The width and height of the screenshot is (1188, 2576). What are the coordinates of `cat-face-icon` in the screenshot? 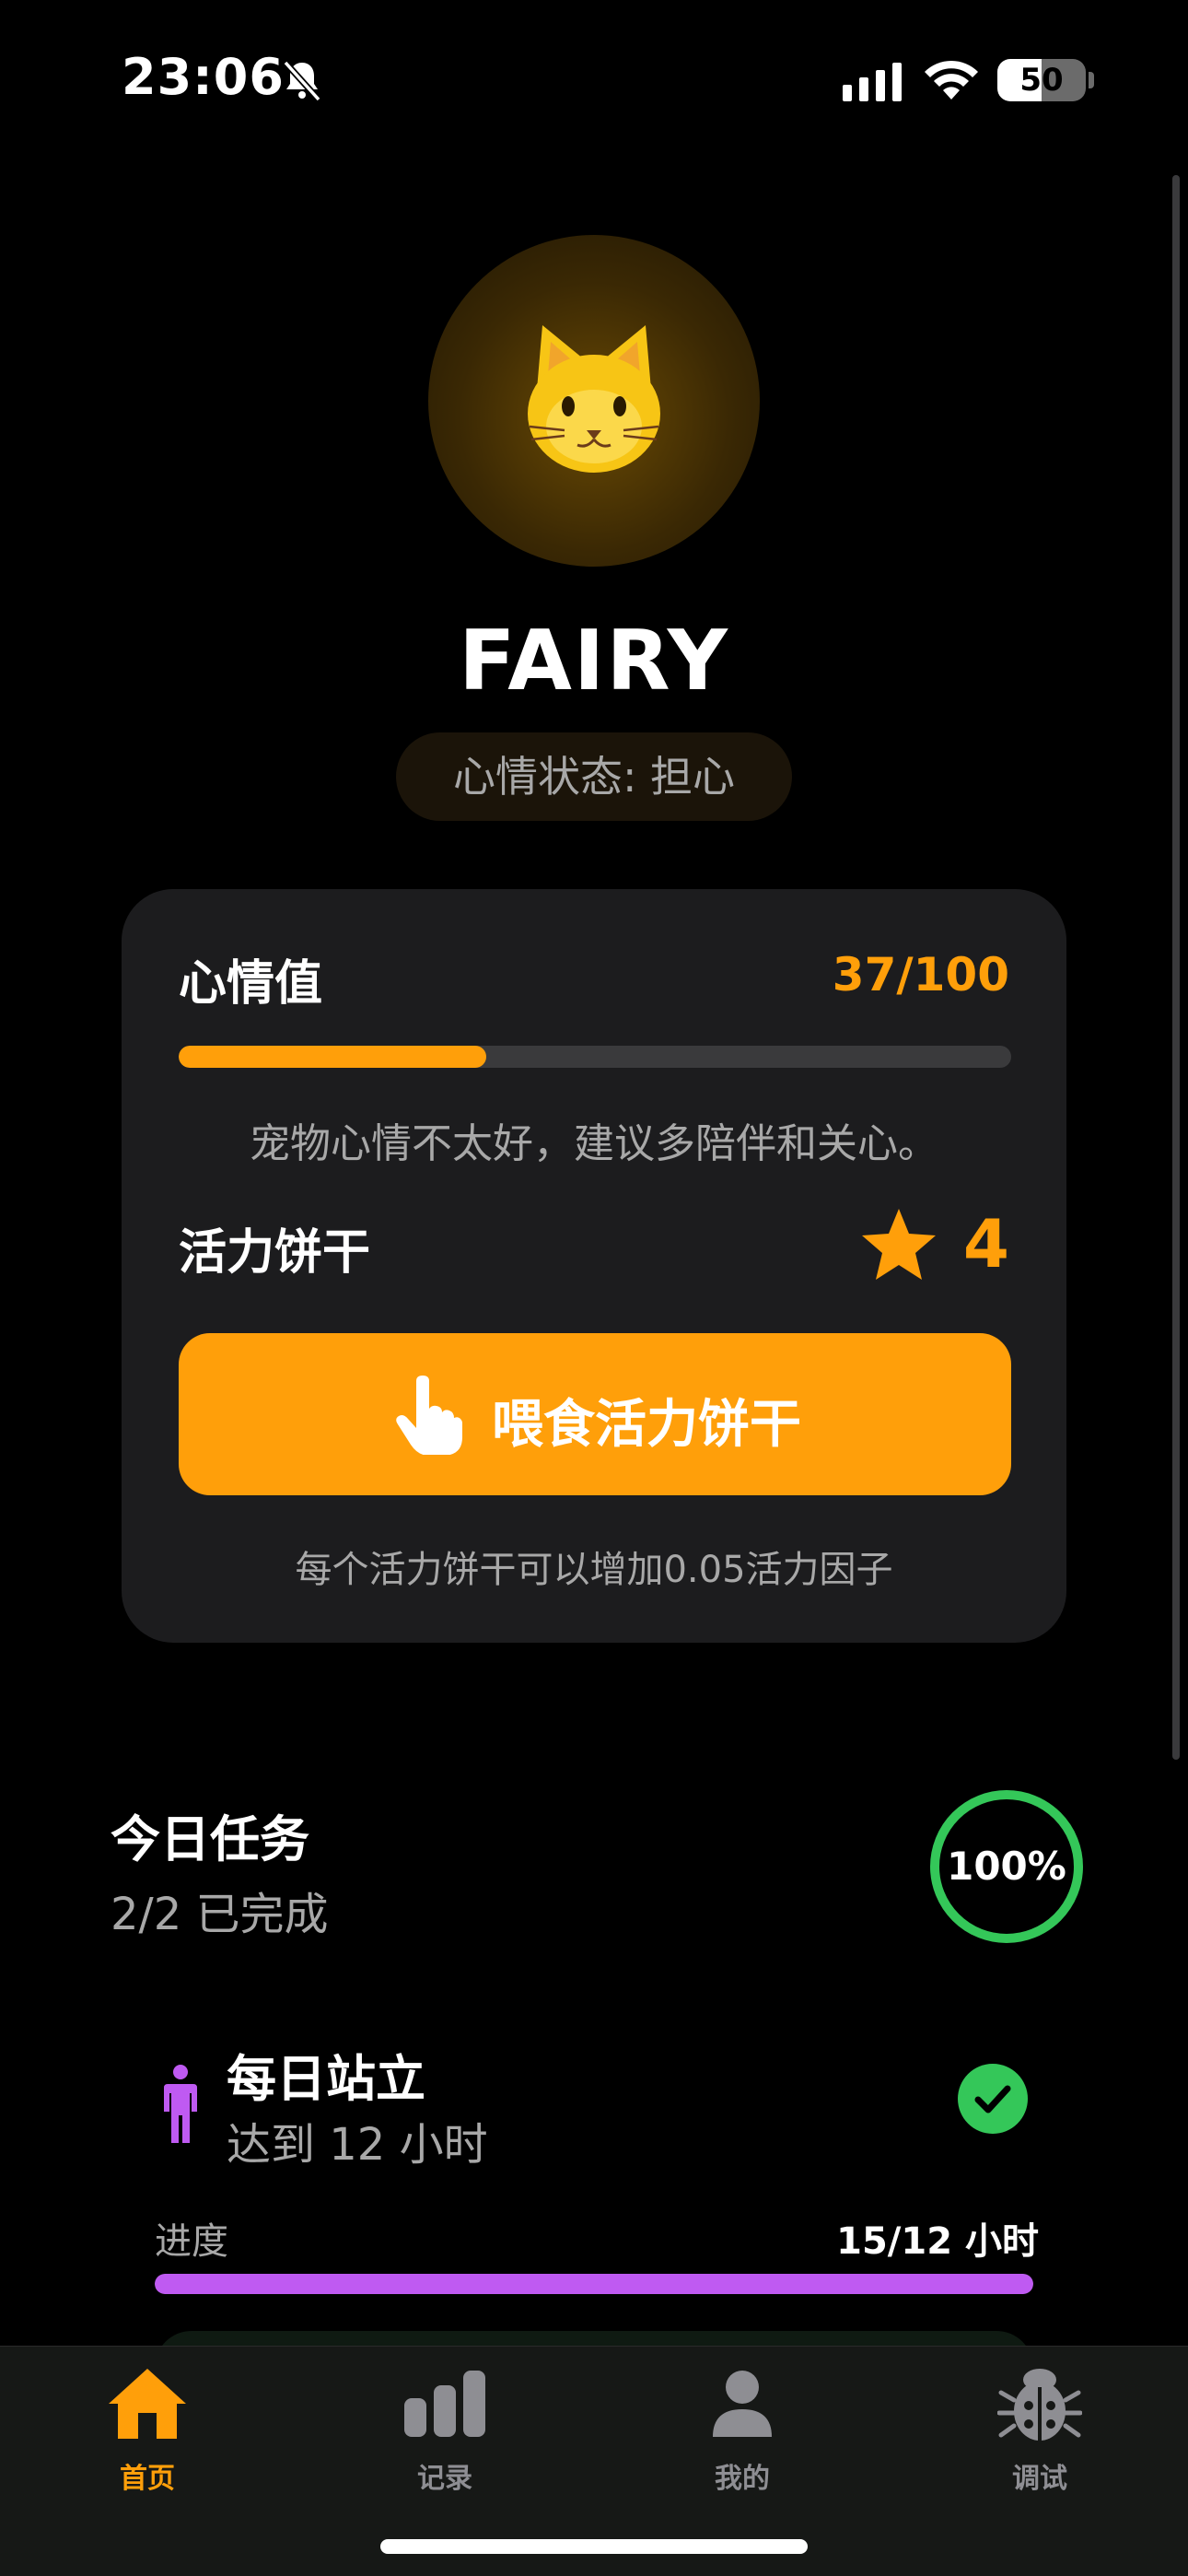 It's located at (594, 399).